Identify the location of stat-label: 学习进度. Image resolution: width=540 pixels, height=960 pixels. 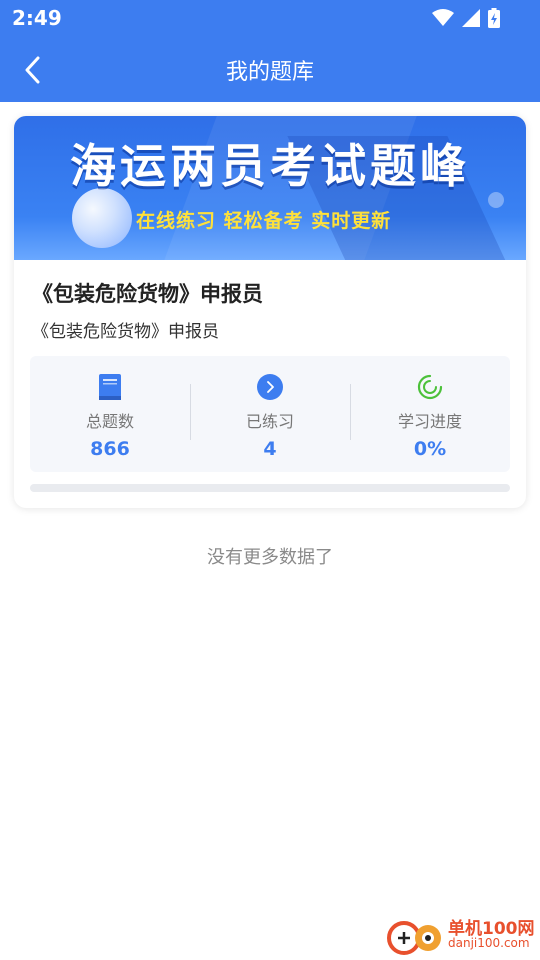
(429, 421).